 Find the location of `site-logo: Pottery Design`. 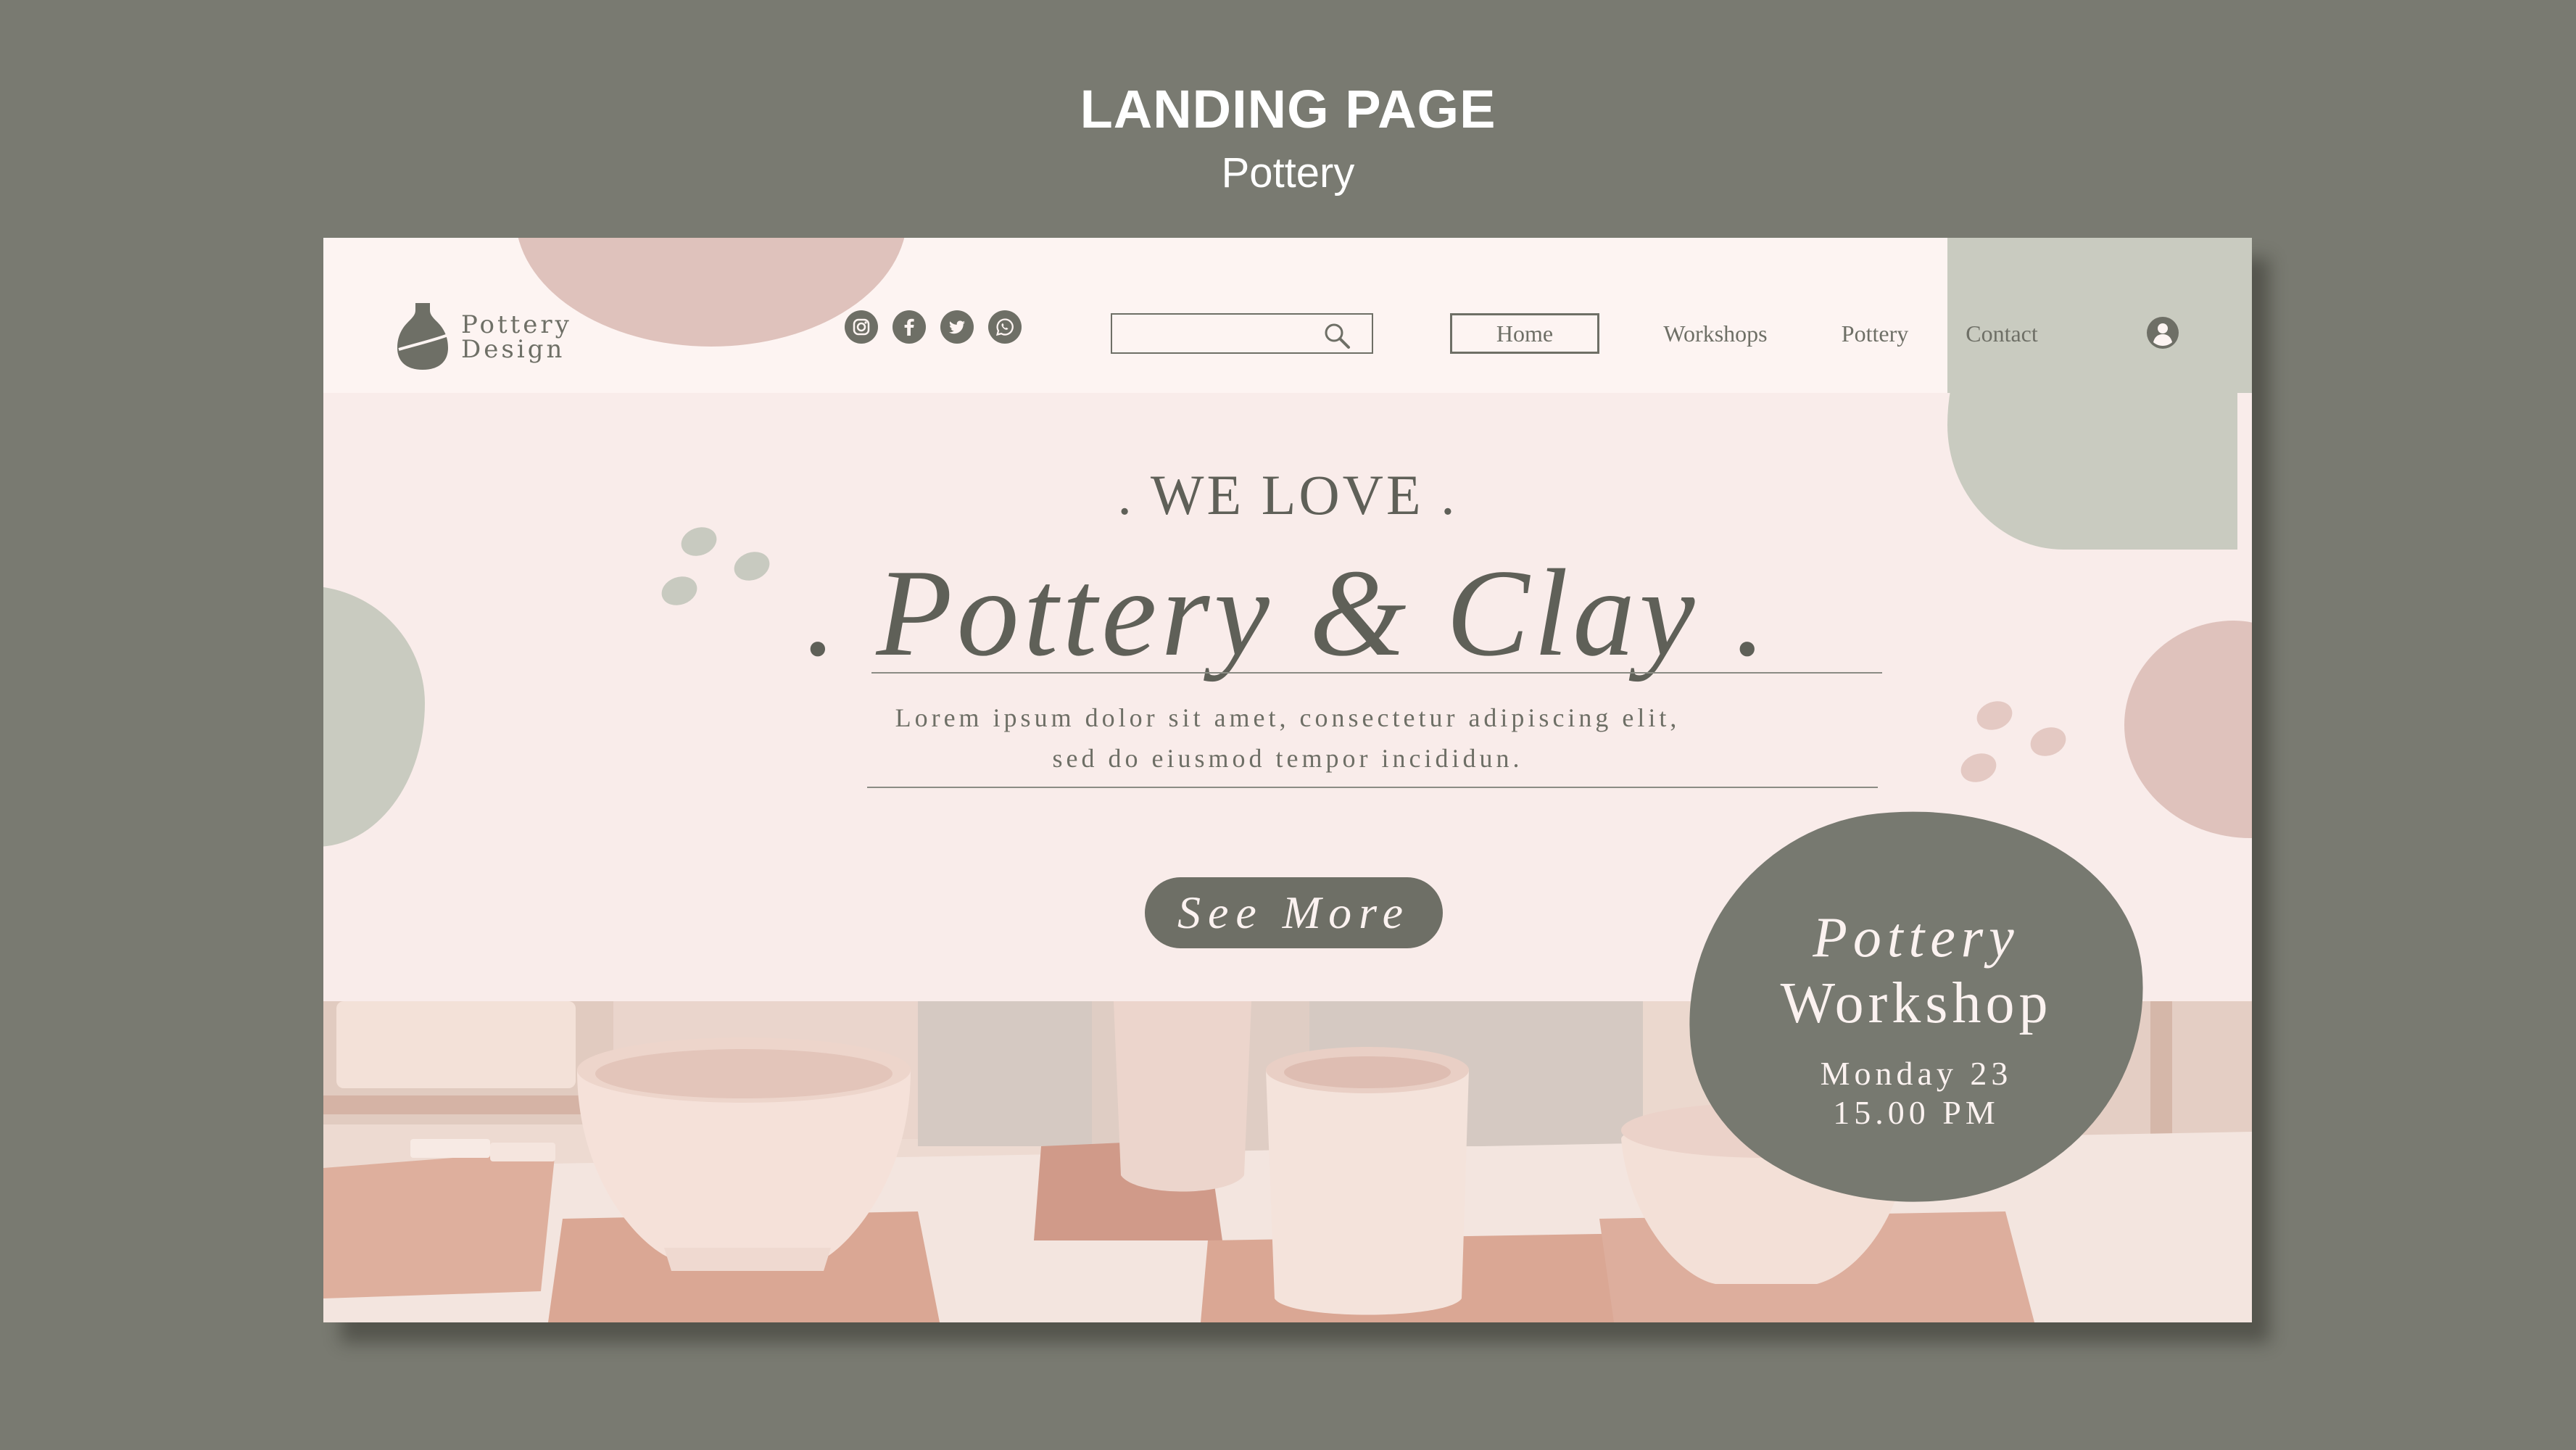

site-logo: Pottery Design is located at coordinates (484, 337).